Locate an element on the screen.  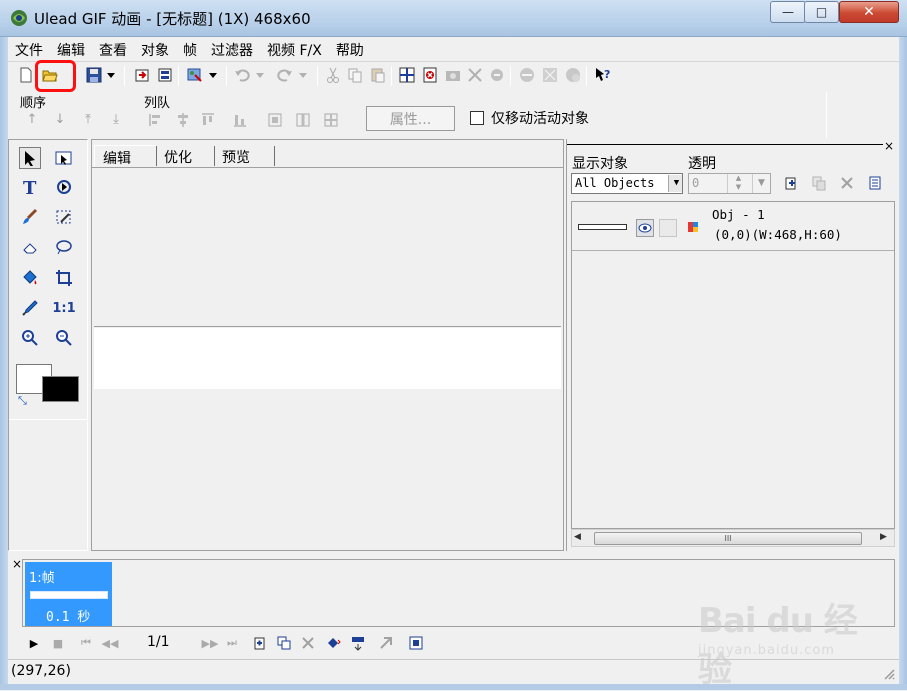
align-top-icon is located at coordinates (208, 120).